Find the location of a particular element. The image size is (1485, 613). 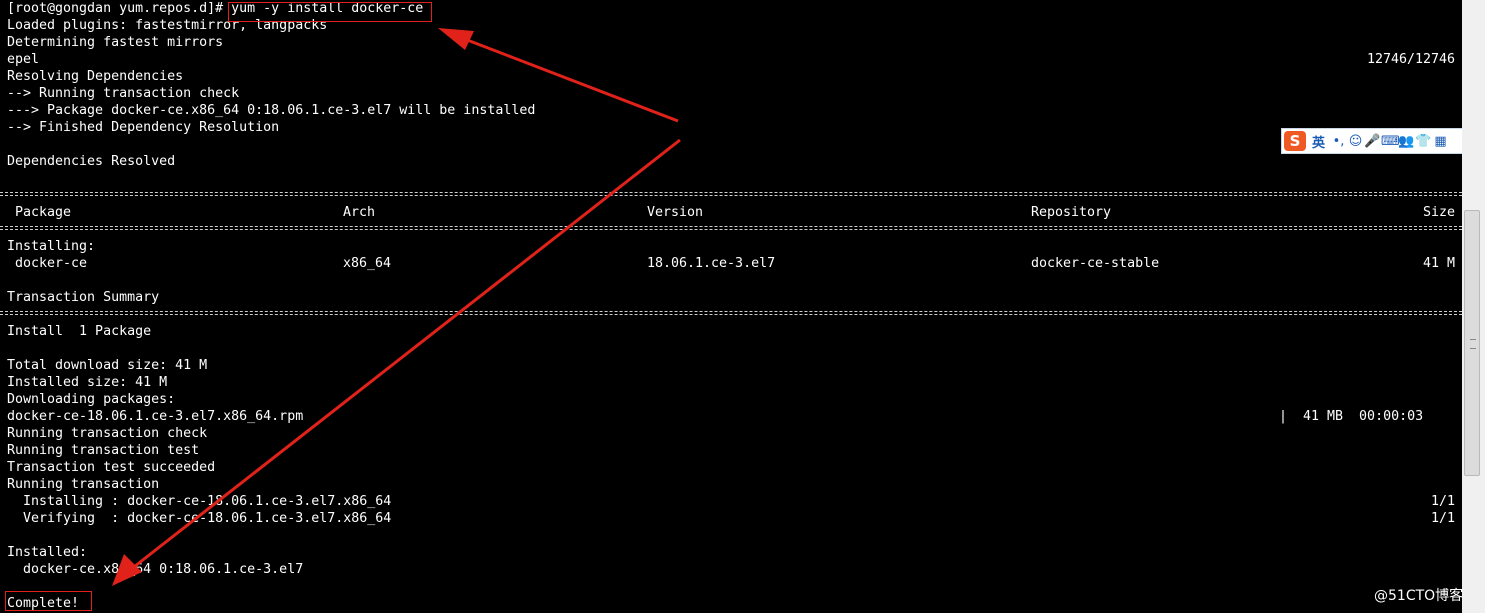

header-size: Size is located at coordinates (1438, 212).